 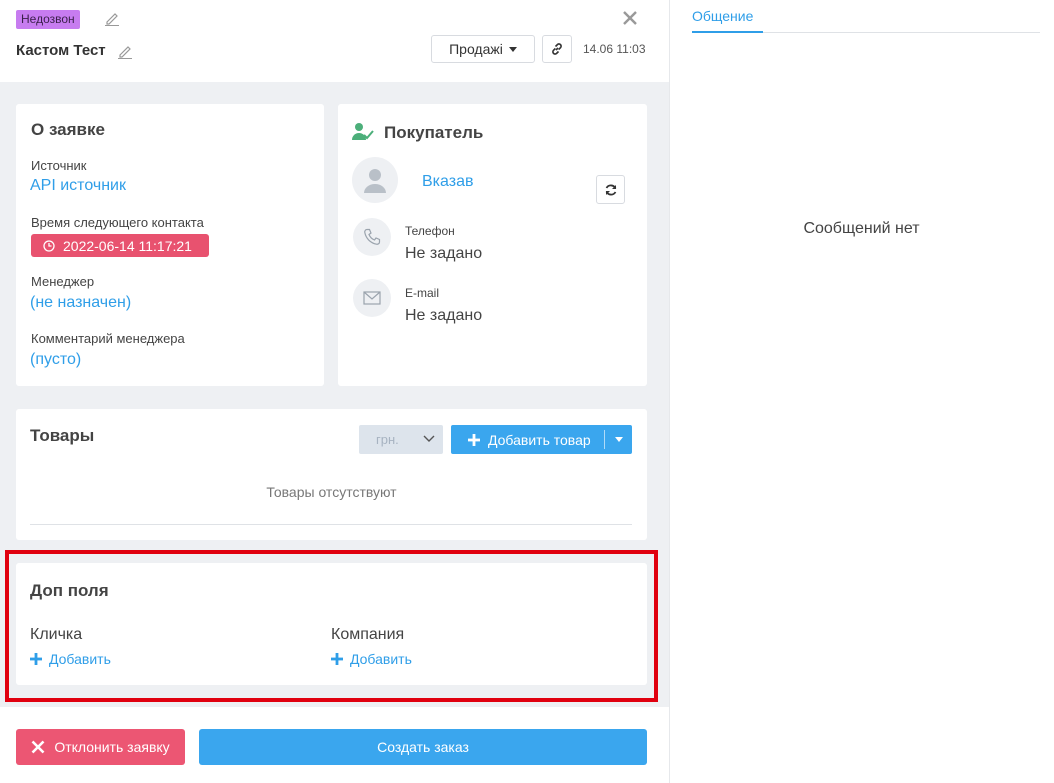 What do you see at coordinates (430, 231) in the screenshot?
I see `phone-label: Телефон` at bounding box center [430, 231].